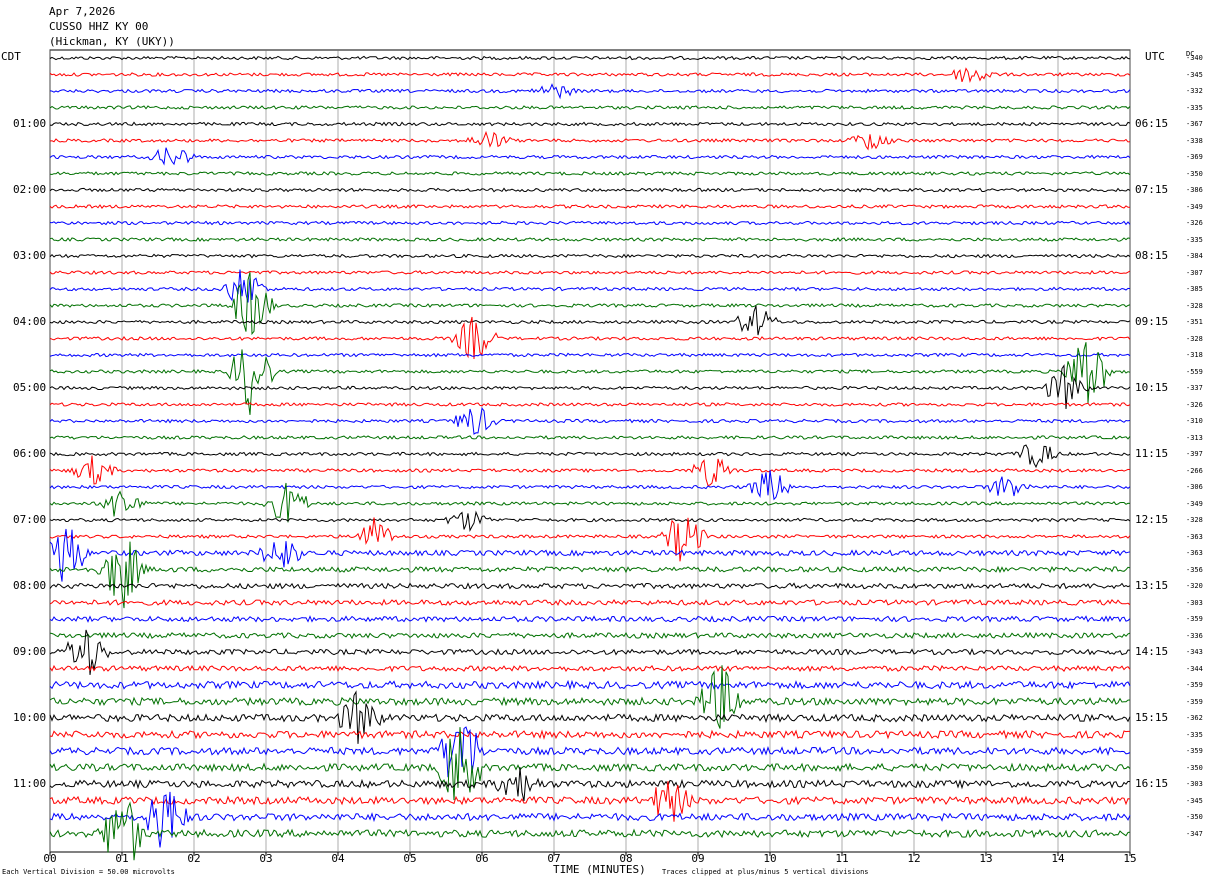  I want to click on x-tick-label: 15, so click(1129, 858).